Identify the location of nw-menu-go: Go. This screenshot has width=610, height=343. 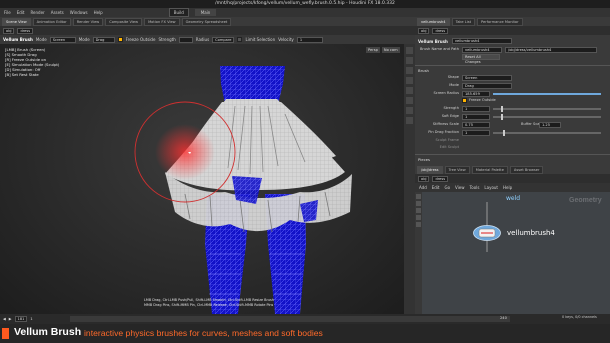
(448, 187).